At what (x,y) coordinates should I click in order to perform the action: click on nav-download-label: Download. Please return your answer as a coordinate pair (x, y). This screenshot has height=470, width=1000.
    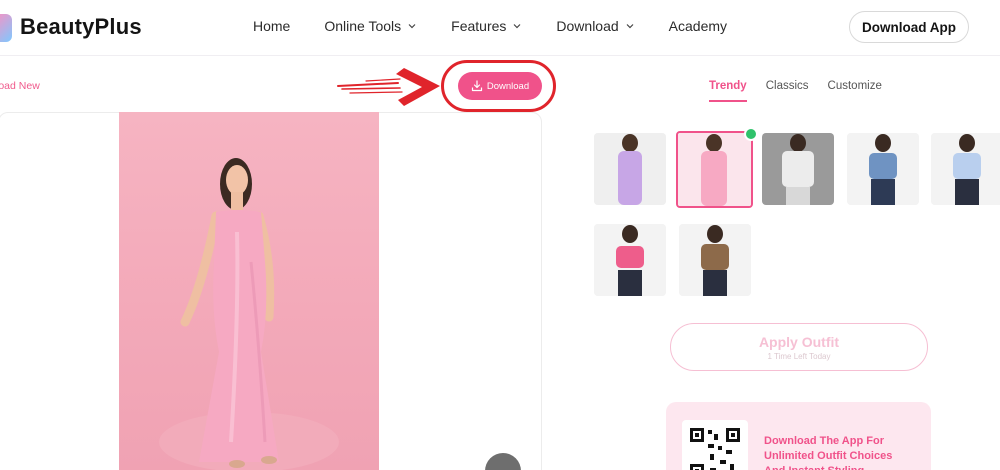
    Looking at the image, I should click on (587, 26).